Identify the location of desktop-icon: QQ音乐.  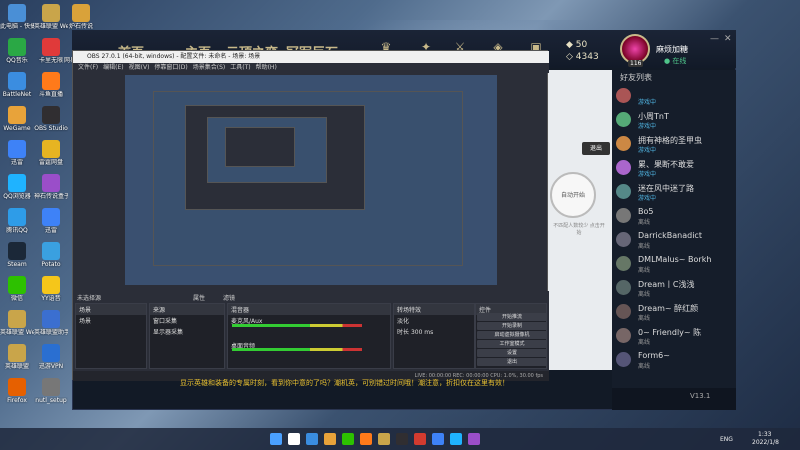
(17, 51).